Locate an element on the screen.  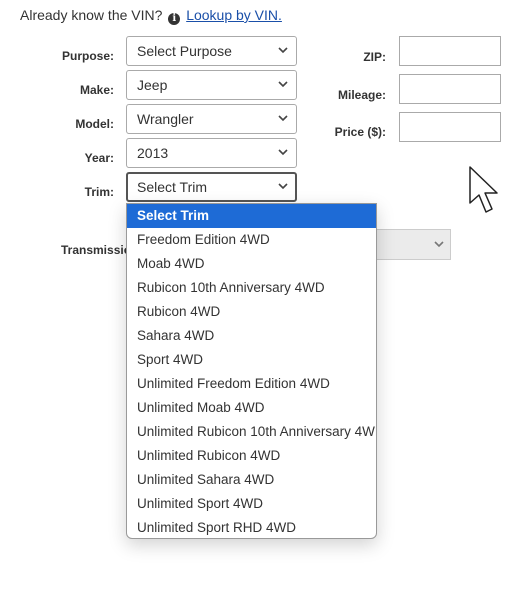
info-circle-icon: i is located at coordinates (174, 19).